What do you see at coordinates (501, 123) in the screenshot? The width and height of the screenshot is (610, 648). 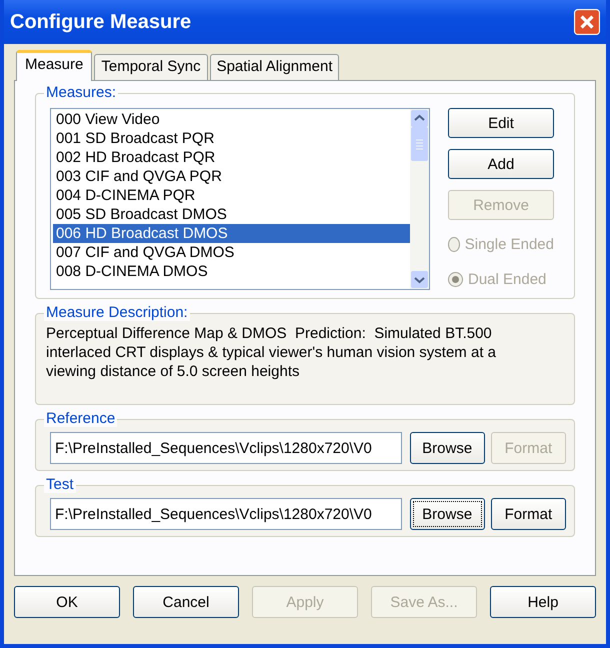 I see `action-button: Edit` at bounding box center [501, 123].